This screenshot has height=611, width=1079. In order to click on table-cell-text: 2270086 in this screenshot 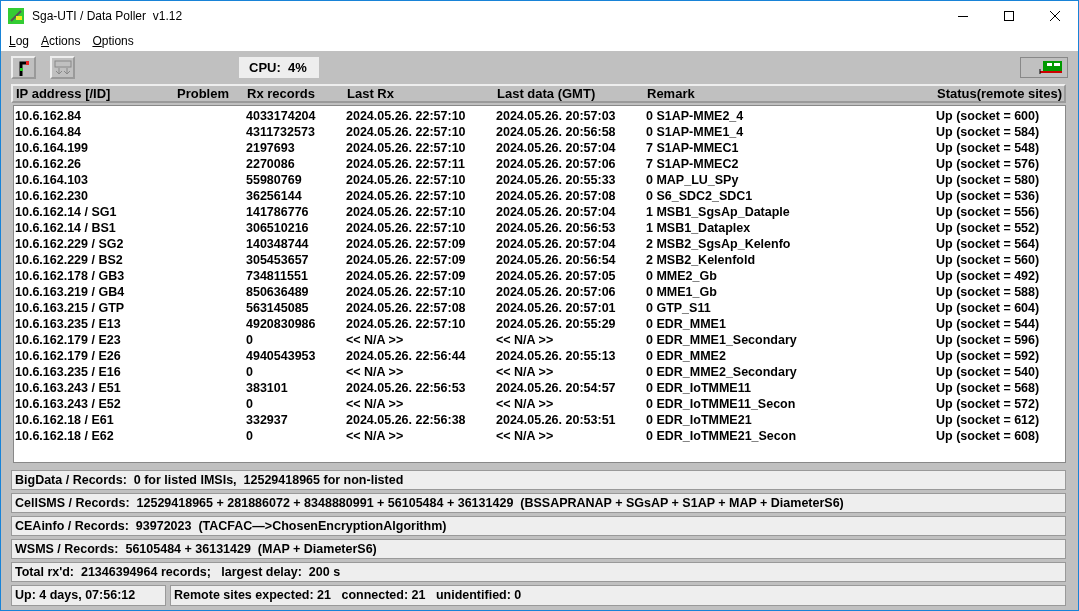, I will do `click(271, 164)`.